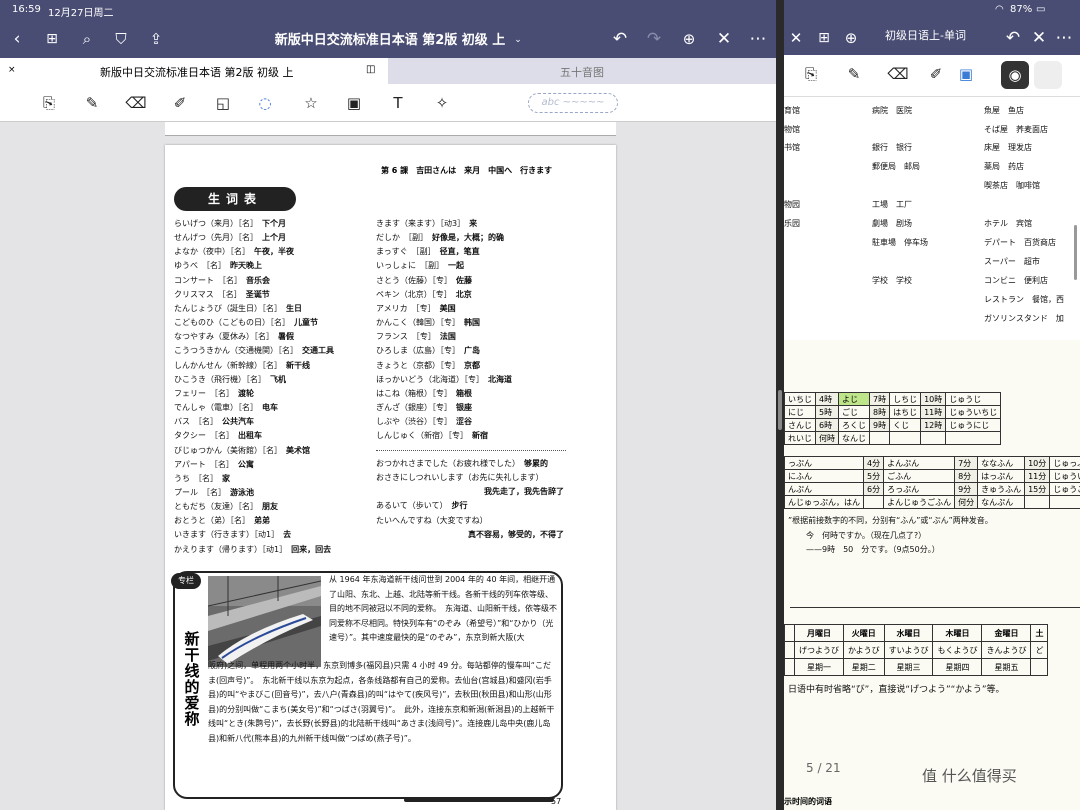 Image resolution: width=1080 pixels, height=810 pixels. I want to click on lasso-icon: ◌, so click(265, 103).